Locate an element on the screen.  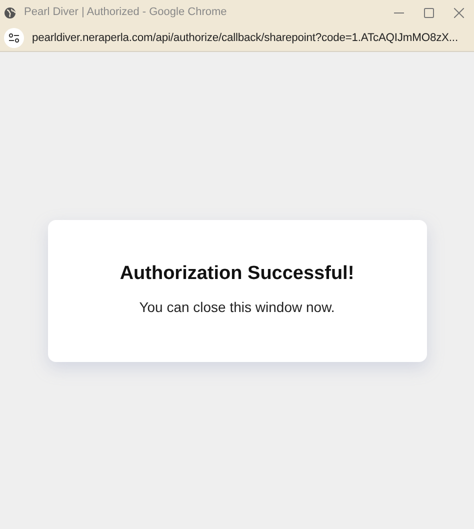
close-icon is located at coordinates (459, 13).